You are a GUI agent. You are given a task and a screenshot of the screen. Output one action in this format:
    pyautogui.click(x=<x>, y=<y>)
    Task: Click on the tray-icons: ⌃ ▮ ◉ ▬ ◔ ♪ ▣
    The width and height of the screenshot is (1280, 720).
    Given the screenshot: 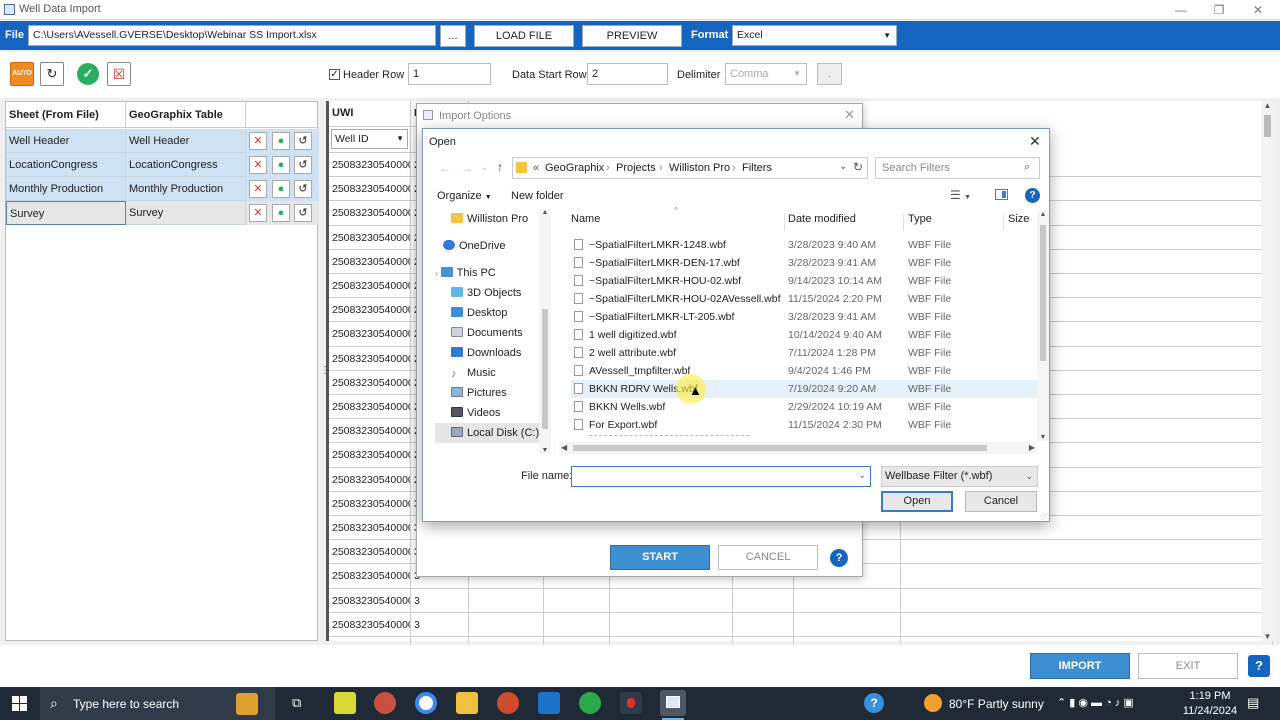 What is the action you would take?
    pyautogui.click(x=1095, y=702)
    